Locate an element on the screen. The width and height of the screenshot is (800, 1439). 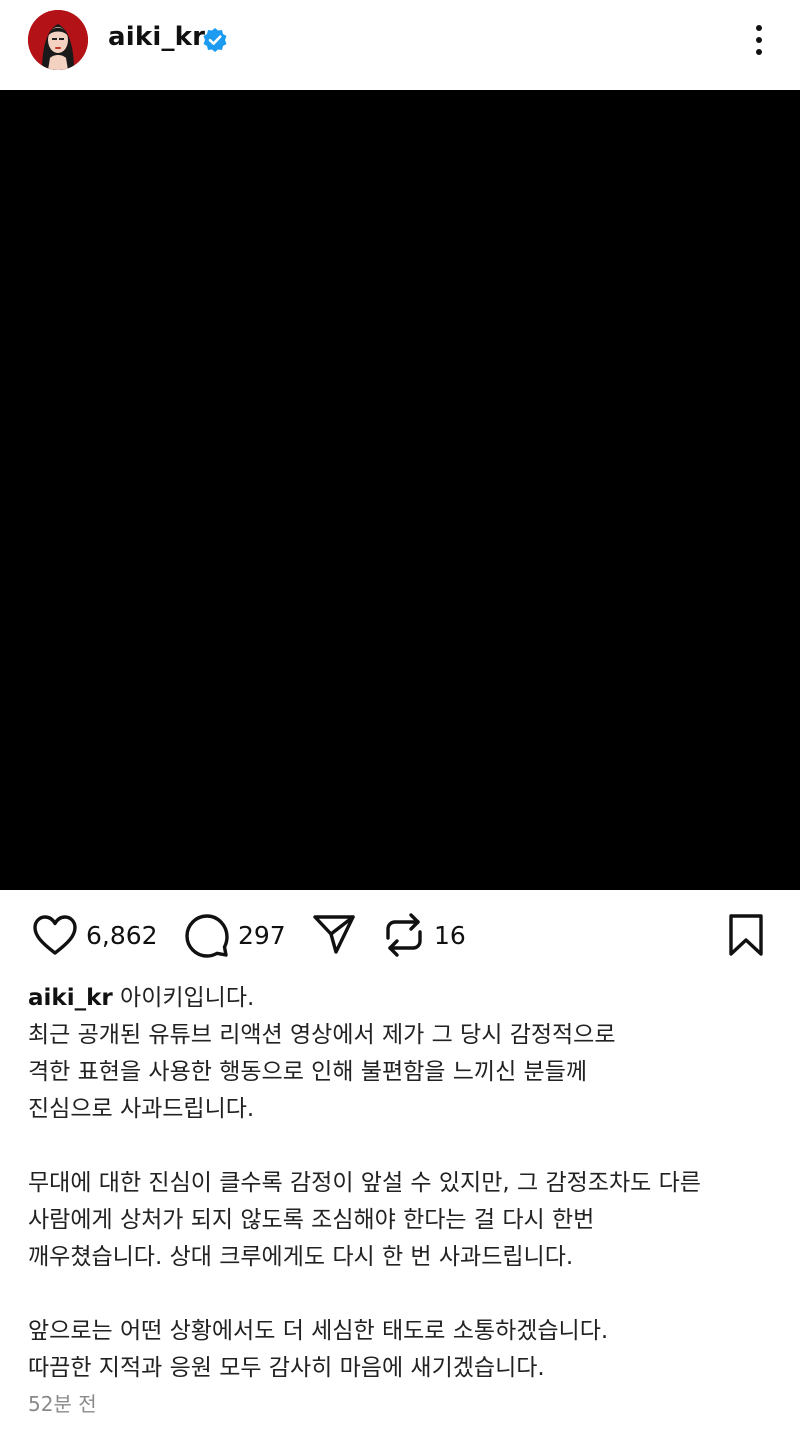
header-username: aiki_kr is located at coordinates (156, 37).